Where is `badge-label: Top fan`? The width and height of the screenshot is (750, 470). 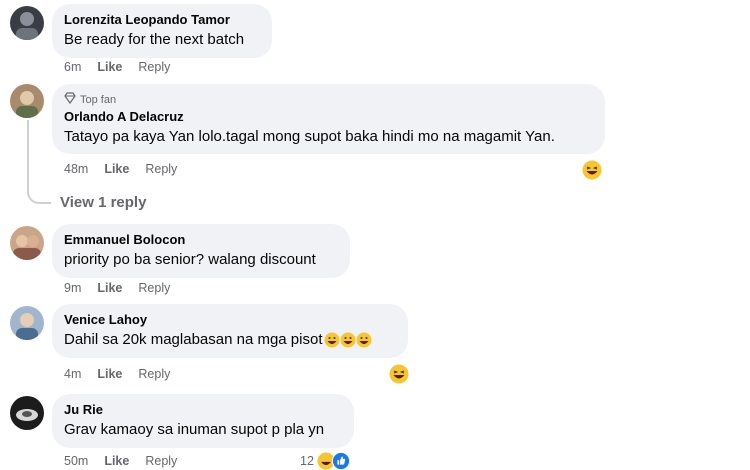 badge-label: Top fan is located at coordinates (98, 100).